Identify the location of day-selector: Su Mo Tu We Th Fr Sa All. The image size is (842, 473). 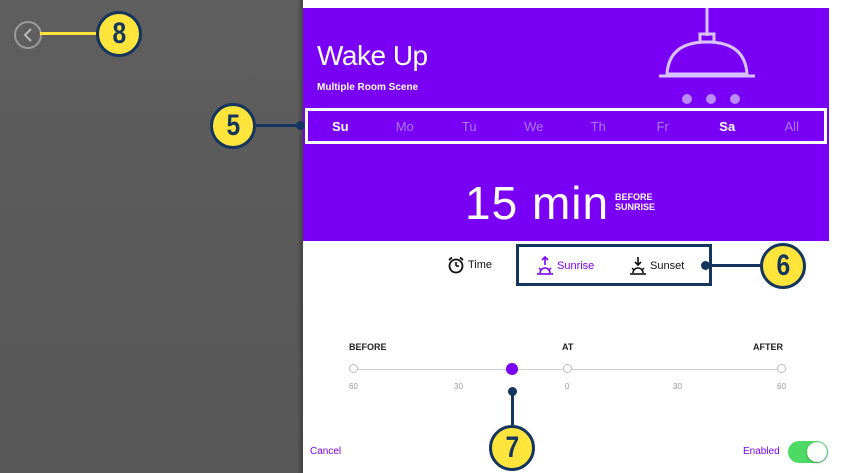
(566, 126).